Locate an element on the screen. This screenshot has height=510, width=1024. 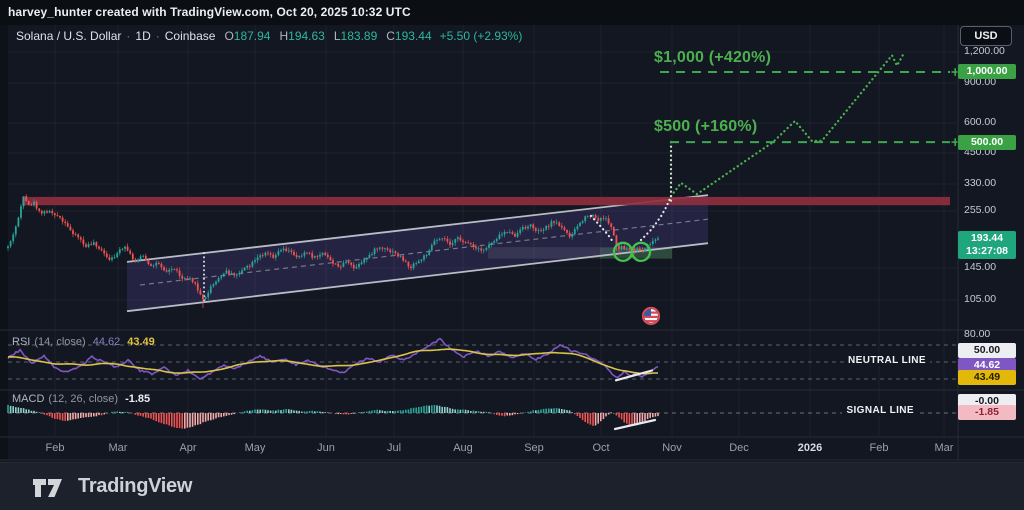
rsi-current-value: 44.62 is located at coordinates (106, 342).